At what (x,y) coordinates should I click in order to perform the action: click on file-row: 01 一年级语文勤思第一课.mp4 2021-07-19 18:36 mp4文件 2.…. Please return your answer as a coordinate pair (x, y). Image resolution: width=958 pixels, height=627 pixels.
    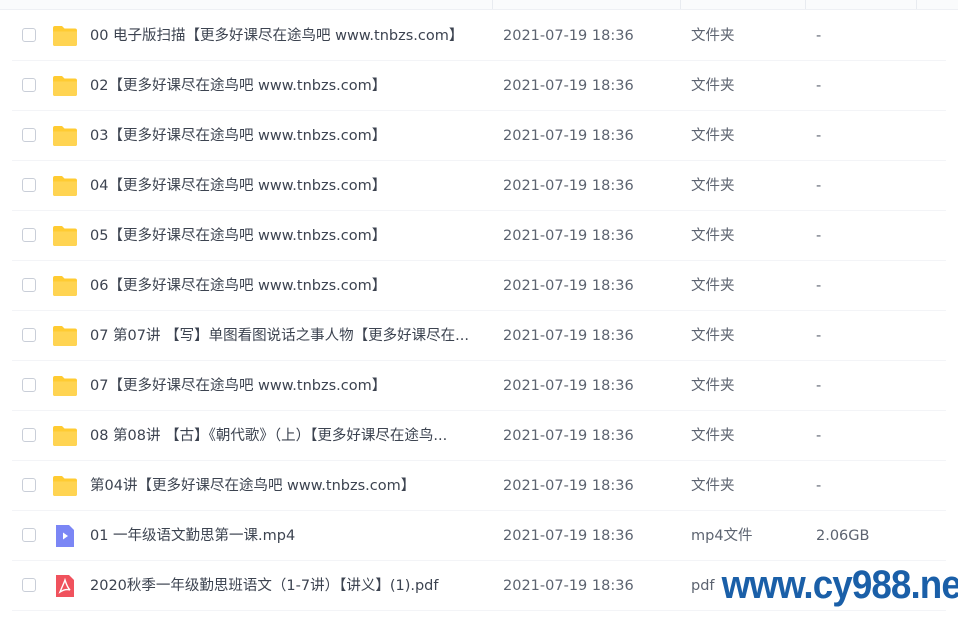
    Looking at the image, I should click on (479, 536).